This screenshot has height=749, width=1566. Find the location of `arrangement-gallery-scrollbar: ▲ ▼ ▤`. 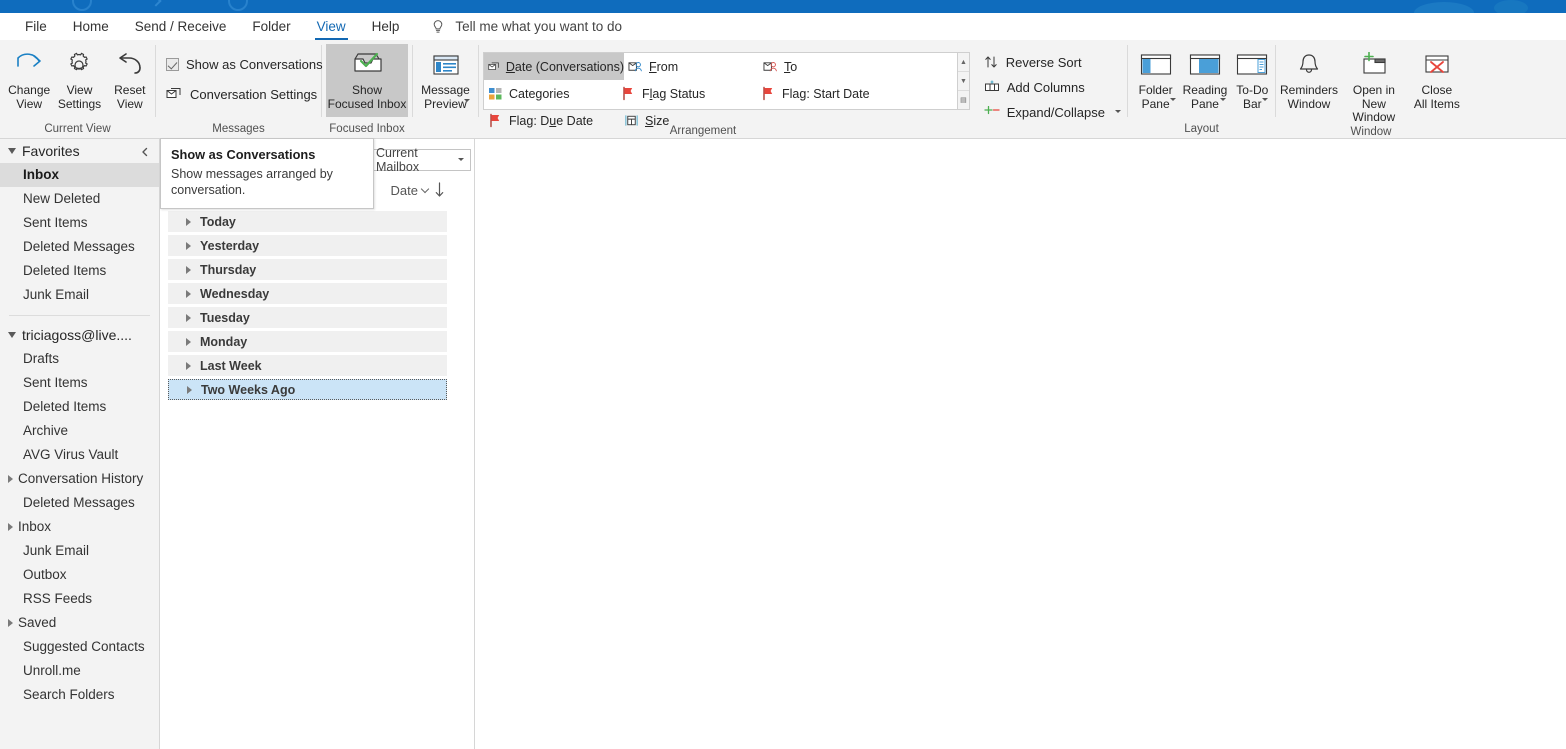

arrangement-gallery-scrollbar: ▲ ▼ ▤ is located at coordinates (964, 81).